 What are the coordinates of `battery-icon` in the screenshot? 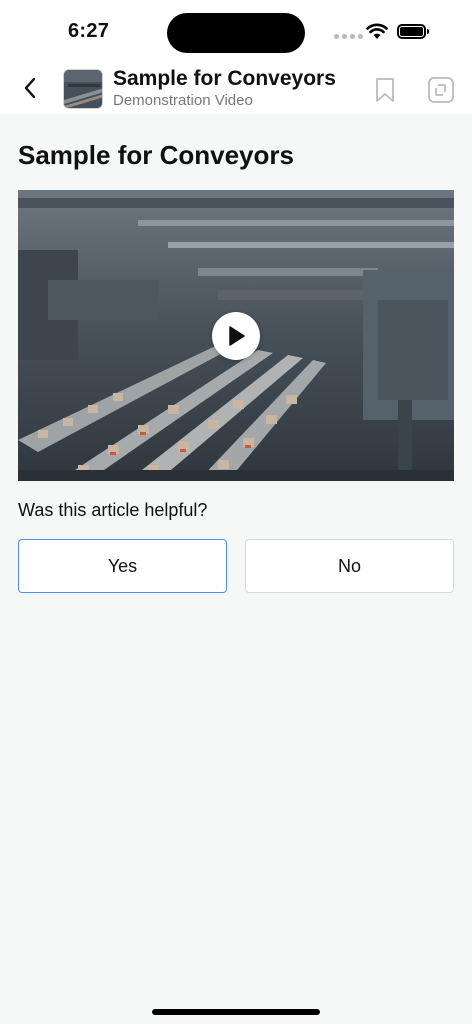 It's located at (413, 31).